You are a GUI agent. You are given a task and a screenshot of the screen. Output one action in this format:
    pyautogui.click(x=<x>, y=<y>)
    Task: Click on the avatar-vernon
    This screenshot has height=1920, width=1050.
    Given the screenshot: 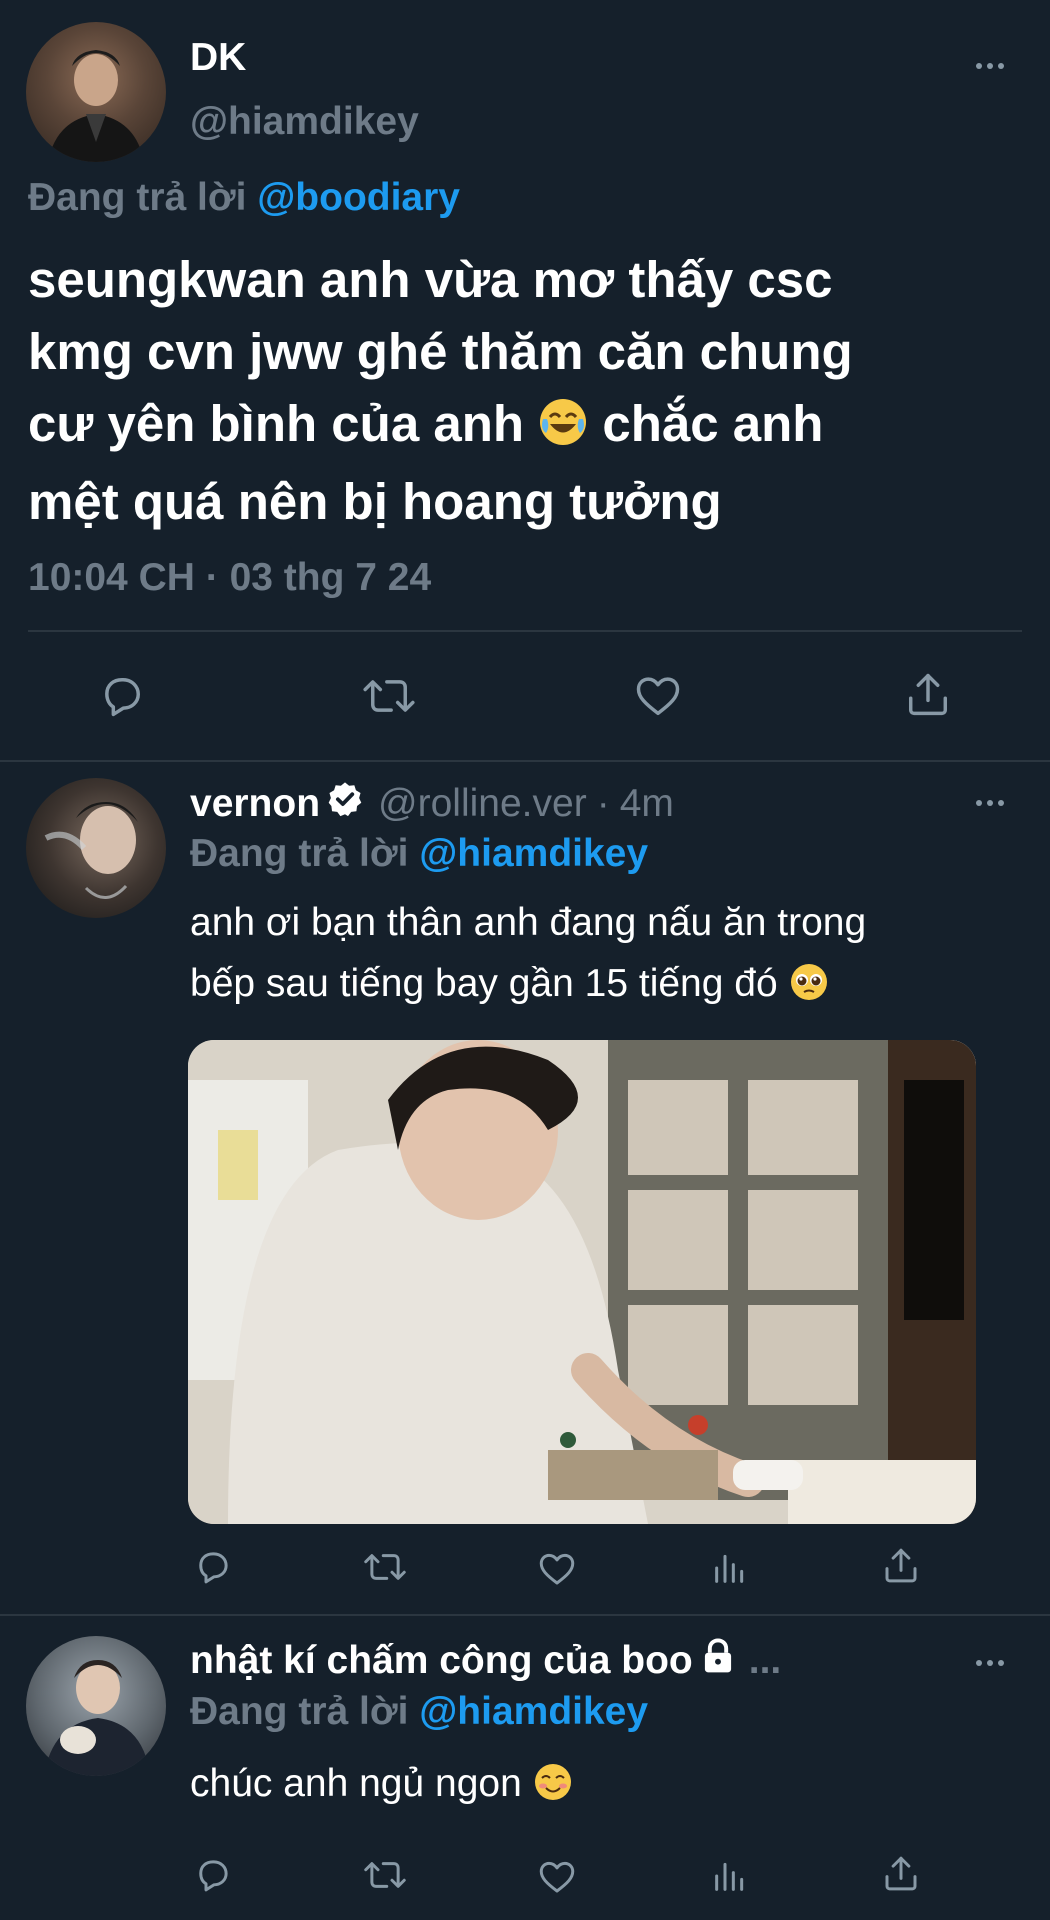 What is the action you would take?
    pyautogui.click(x=96, y=848)
    